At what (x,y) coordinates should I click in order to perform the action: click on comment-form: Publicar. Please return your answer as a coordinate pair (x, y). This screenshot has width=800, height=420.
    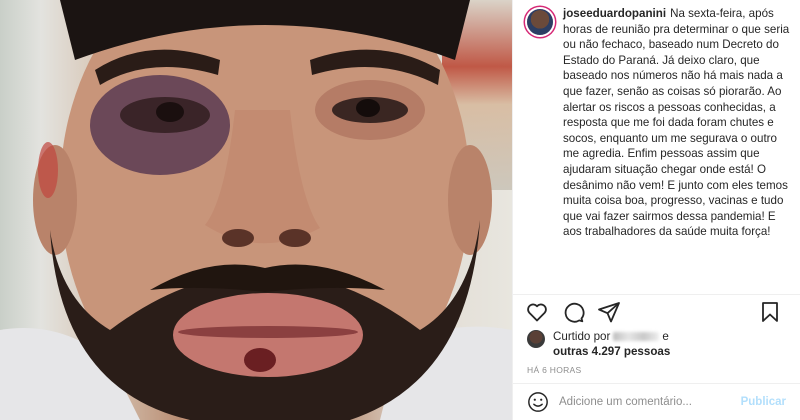
    Looking at the image, I should click on (656, 402).